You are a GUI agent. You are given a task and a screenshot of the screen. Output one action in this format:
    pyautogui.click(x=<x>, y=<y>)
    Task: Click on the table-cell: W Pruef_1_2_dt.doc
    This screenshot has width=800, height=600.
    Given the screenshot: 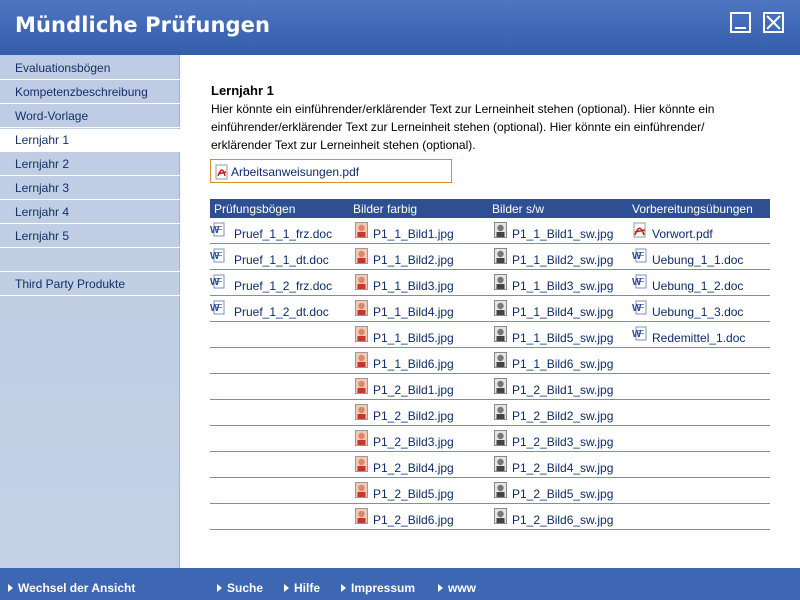 What is the action you would take?
    pyautogui.click(x=279, y=309)
    